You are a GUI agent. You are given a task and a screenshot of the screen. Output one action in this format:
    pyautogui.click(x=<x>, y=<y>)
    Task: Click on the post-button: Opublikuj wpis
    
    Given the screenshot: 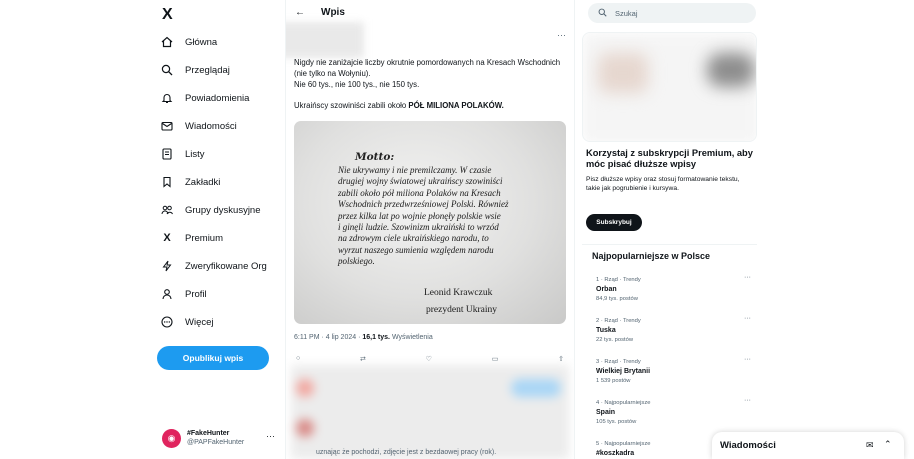 What is the action you would take?
    pyautogui.click(x=213, y=358)
    